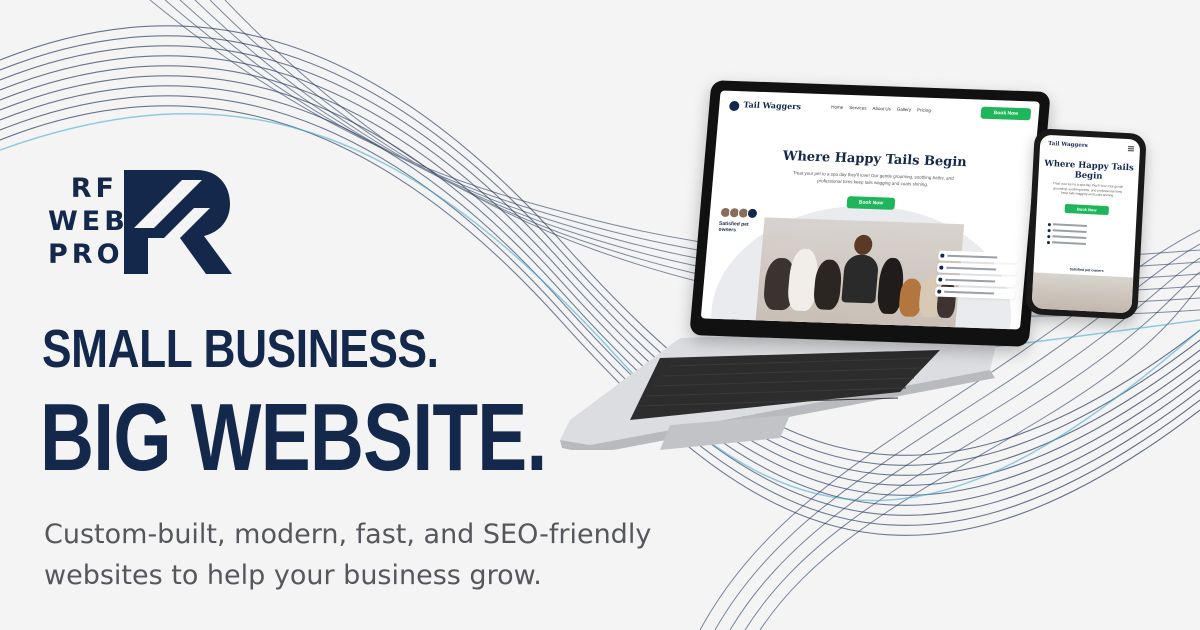 This screenshot has height=630, width=1200. What do you see at coordinates (94, 188) in the screenshot?
I see `logo-line-rf: RF` at bounding box center [94, 188].